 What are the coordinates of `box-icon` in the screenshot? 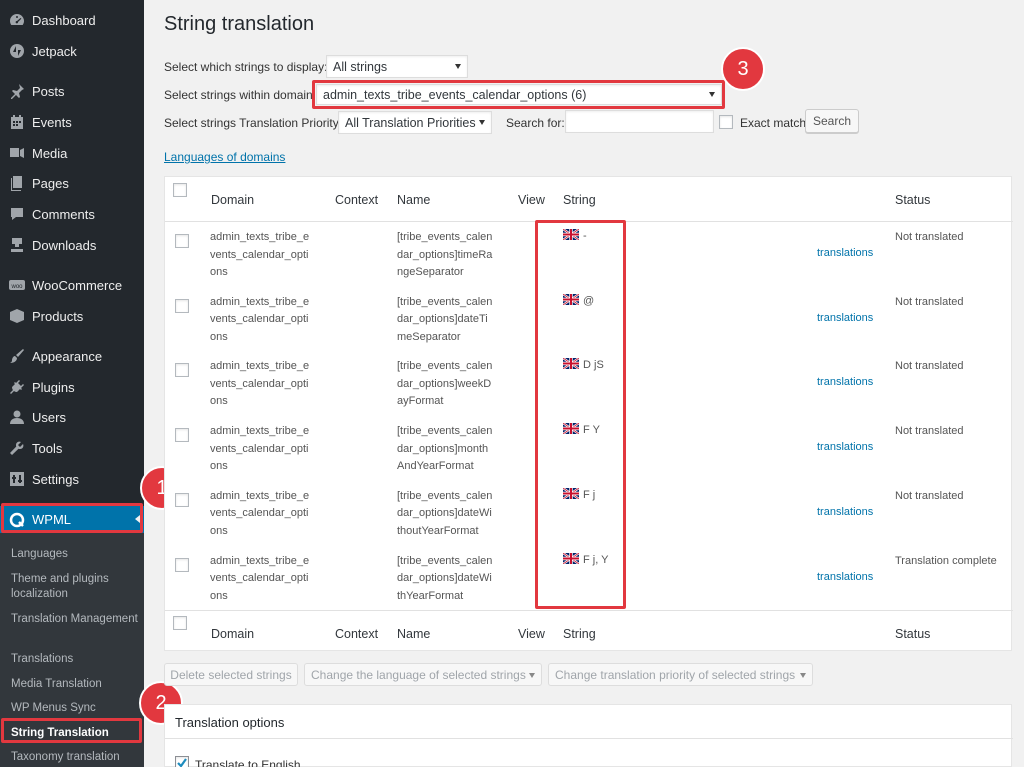 It's located at (17, 316).